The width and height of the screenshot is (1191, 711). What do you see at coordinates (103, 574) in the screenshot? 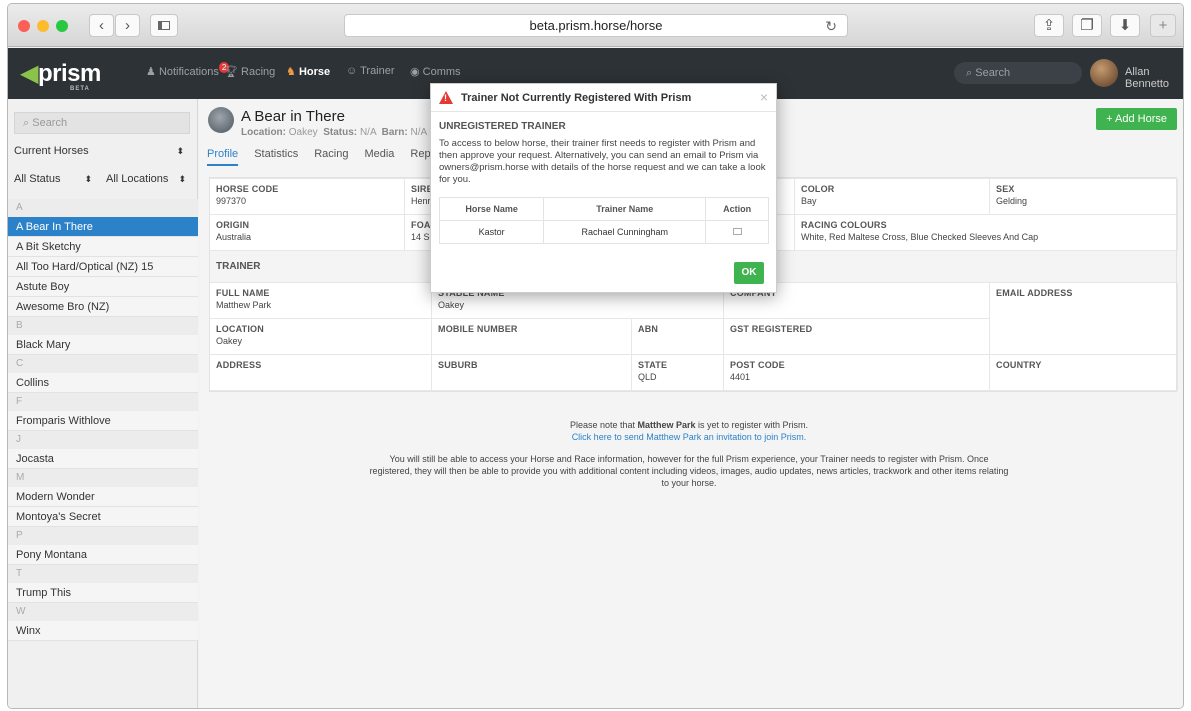
I see `list-group-header: T` at bounding box center [103, 574].